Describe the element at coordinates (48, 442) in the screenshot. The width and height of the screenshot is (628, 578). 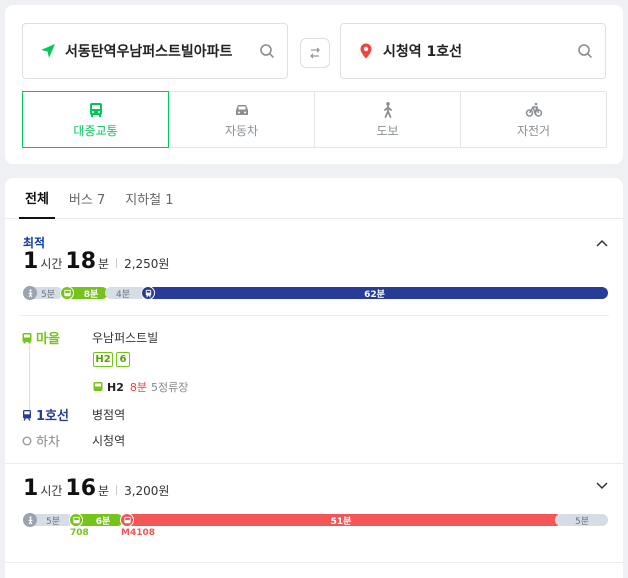
I see `step-mode-label: 하차` at that location.